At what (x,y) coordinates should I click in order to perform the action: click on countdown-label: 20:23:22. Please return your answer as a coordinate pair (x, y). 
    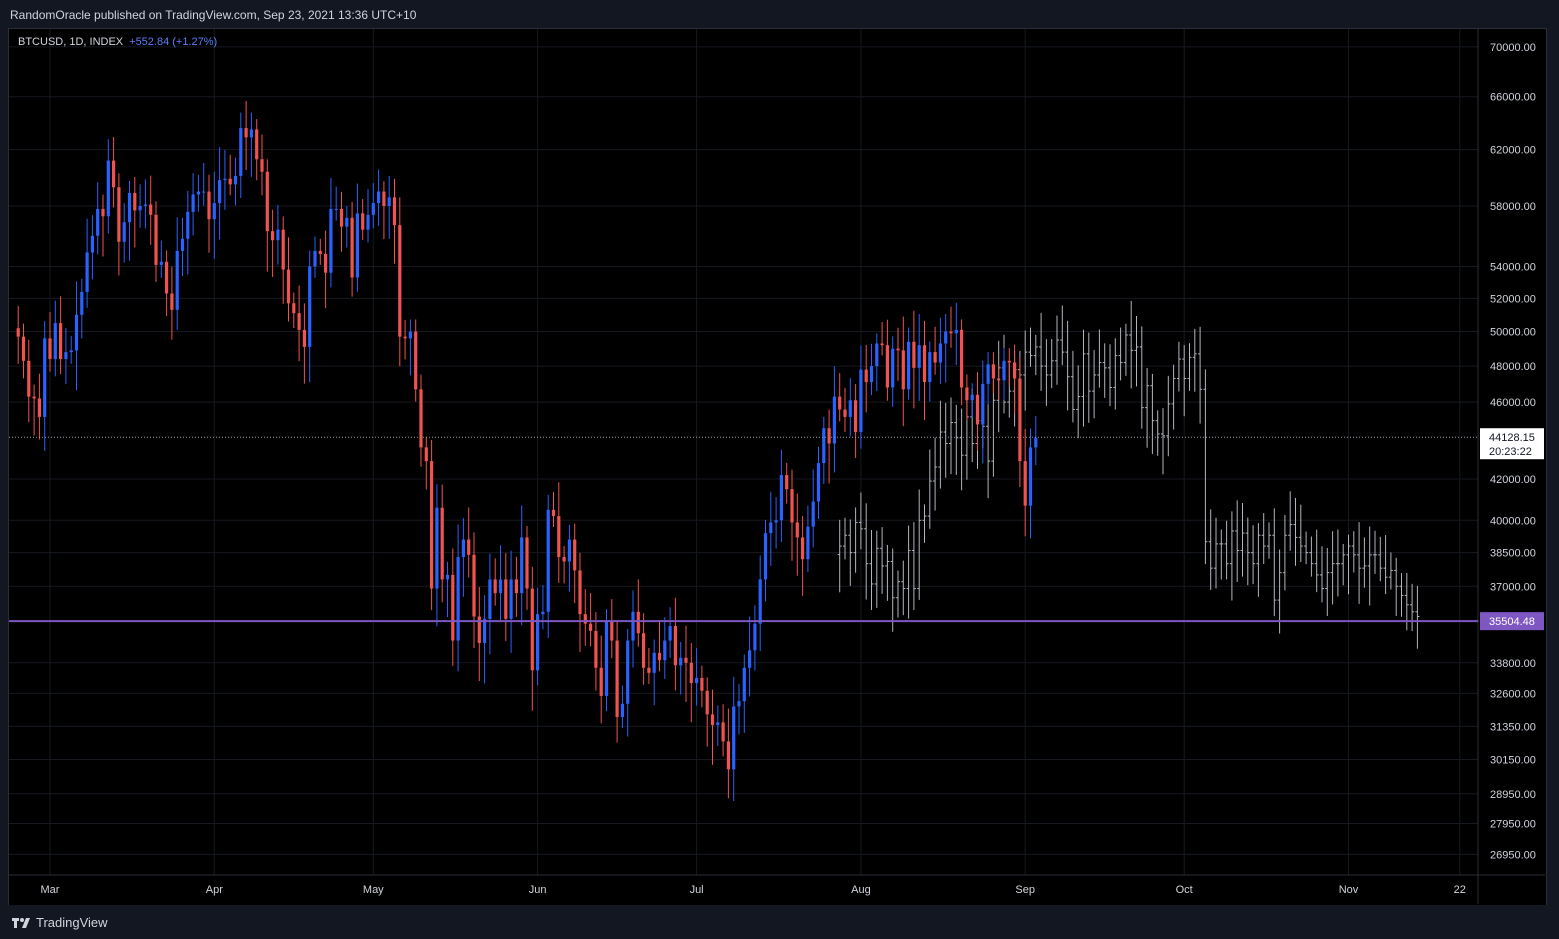
    Looking at the image, I should click on (1510, 452).